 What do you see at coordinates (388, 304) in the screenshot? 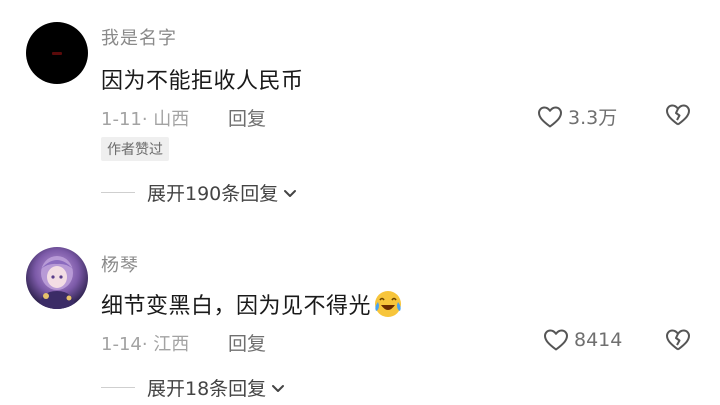
I see `laughing-crying-emoji-icon` at bounding box center [388, 304].